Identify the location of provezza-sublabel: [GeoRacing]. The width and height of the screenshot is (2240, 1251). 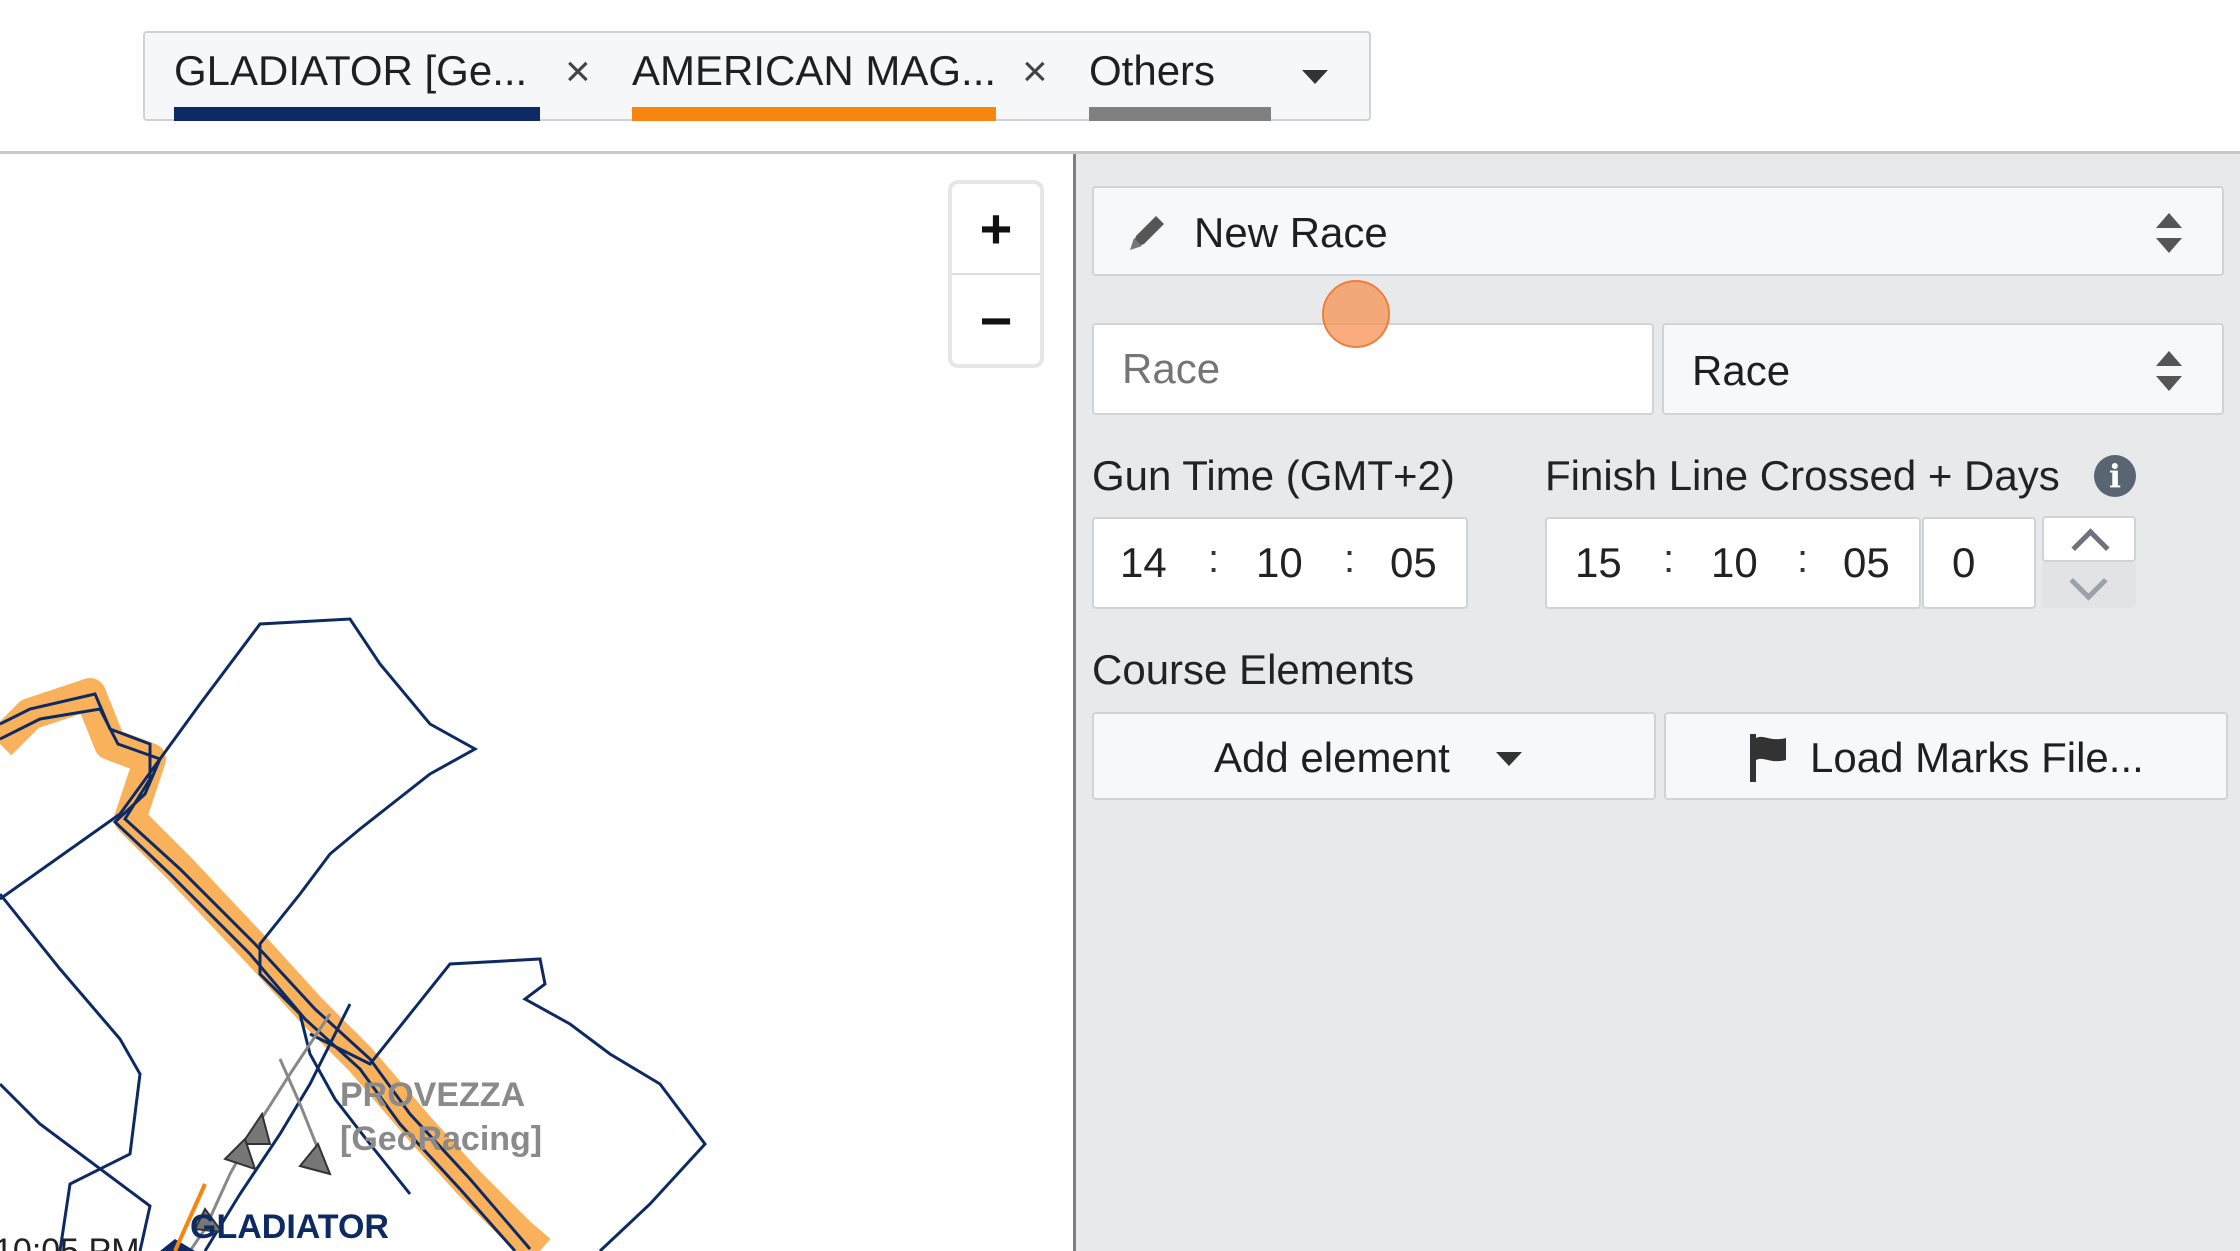
(441, 1139).